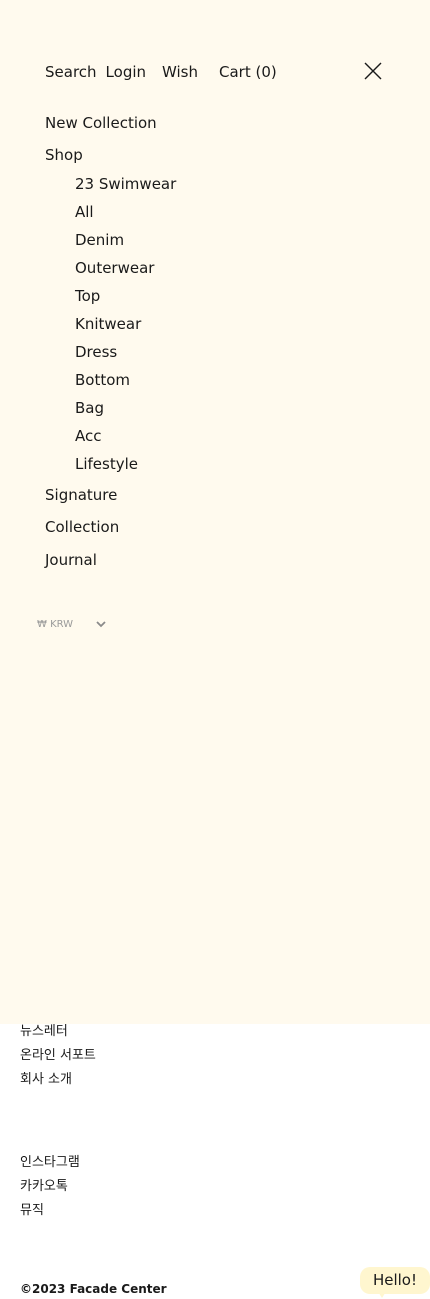 The image size is (430, 1299). What do you see at coordinates (395, 1280) in the screenshot?
I see `chat-bubble-button: Hello!` at bounding box center [395, 1280].